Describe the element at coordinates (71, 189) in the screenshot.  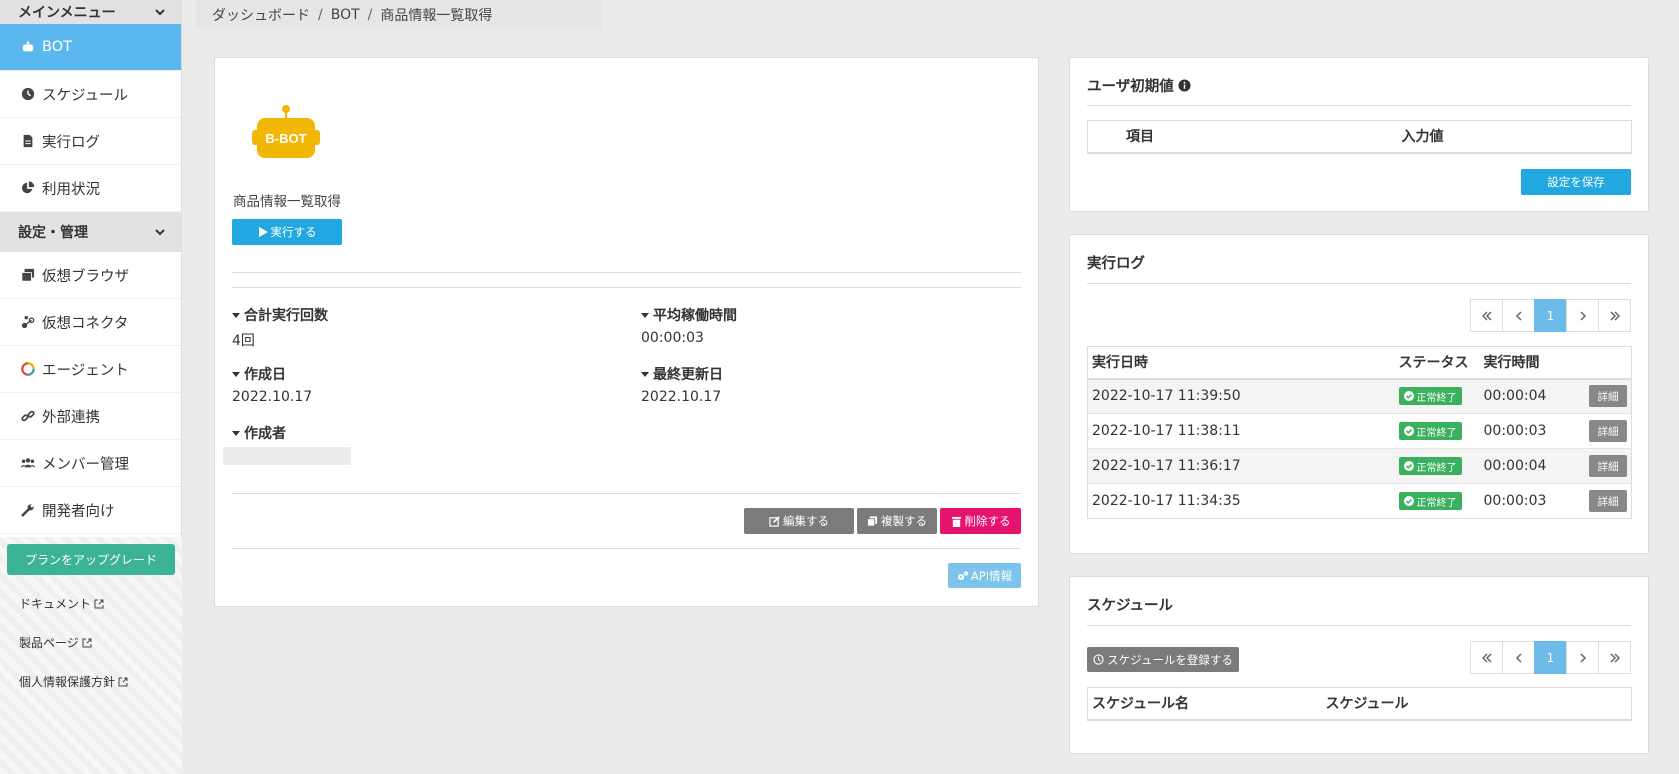
I see `sidebar-item-label: 利用状況` at that location.